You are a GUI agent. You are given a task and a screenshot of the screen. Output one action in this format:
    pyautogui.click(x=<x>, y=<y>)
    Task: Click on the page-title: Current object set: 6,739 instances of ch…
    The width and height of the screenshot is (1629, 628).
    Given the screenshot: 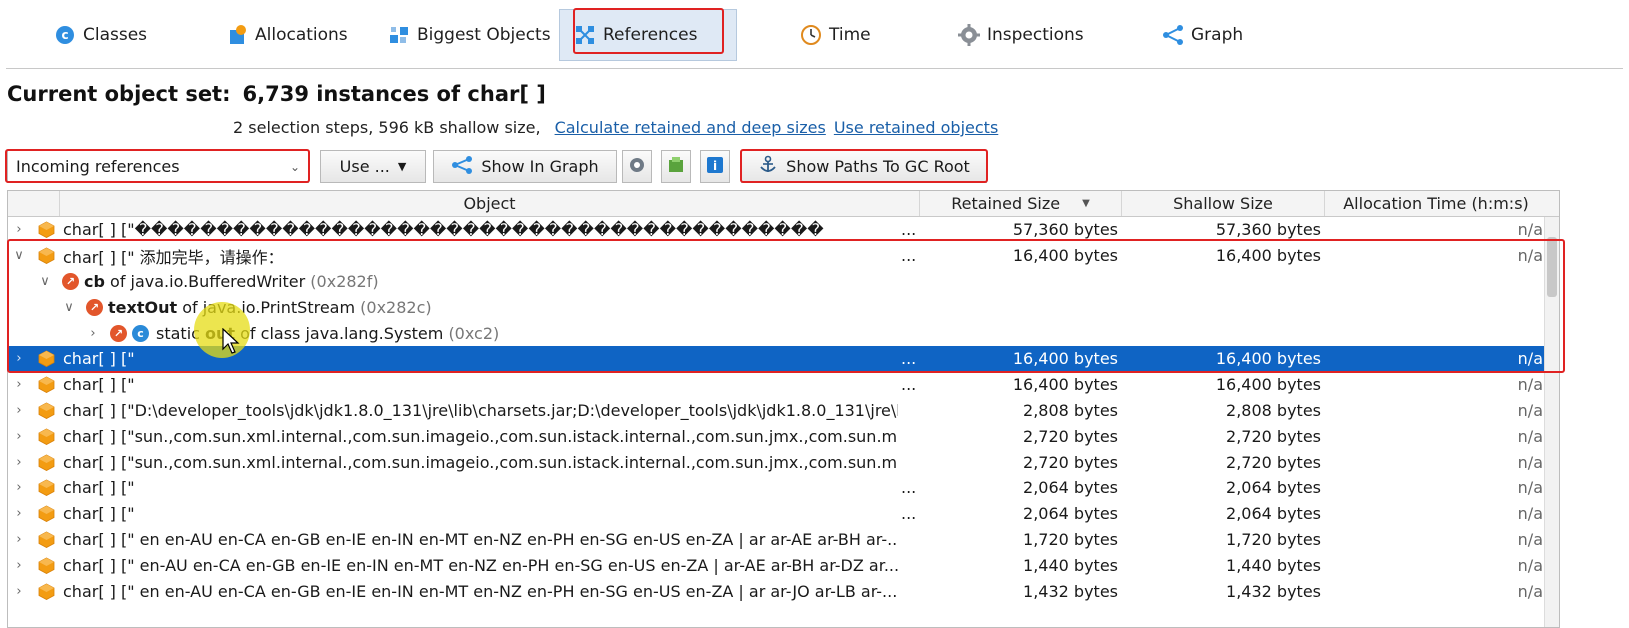 What is the action you would take?
    pyautogui.click(x=276, y=94)
    